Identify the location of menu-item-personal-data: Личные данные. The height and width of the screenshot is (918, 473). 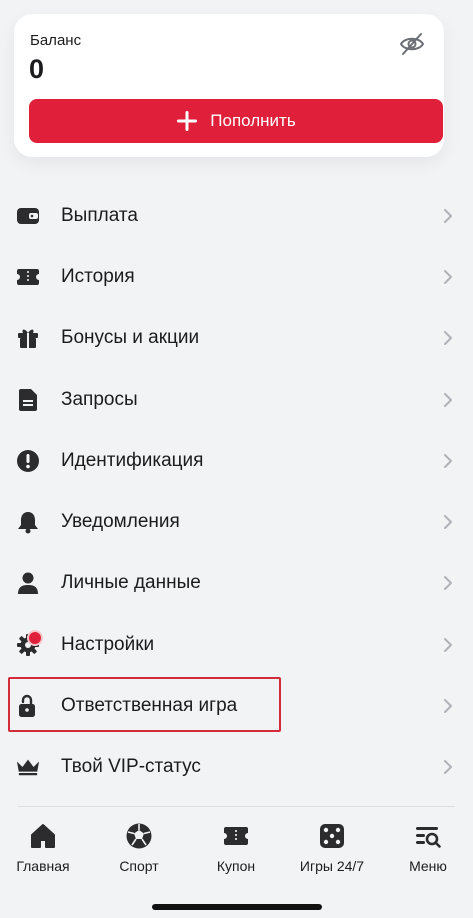
(236, 583).